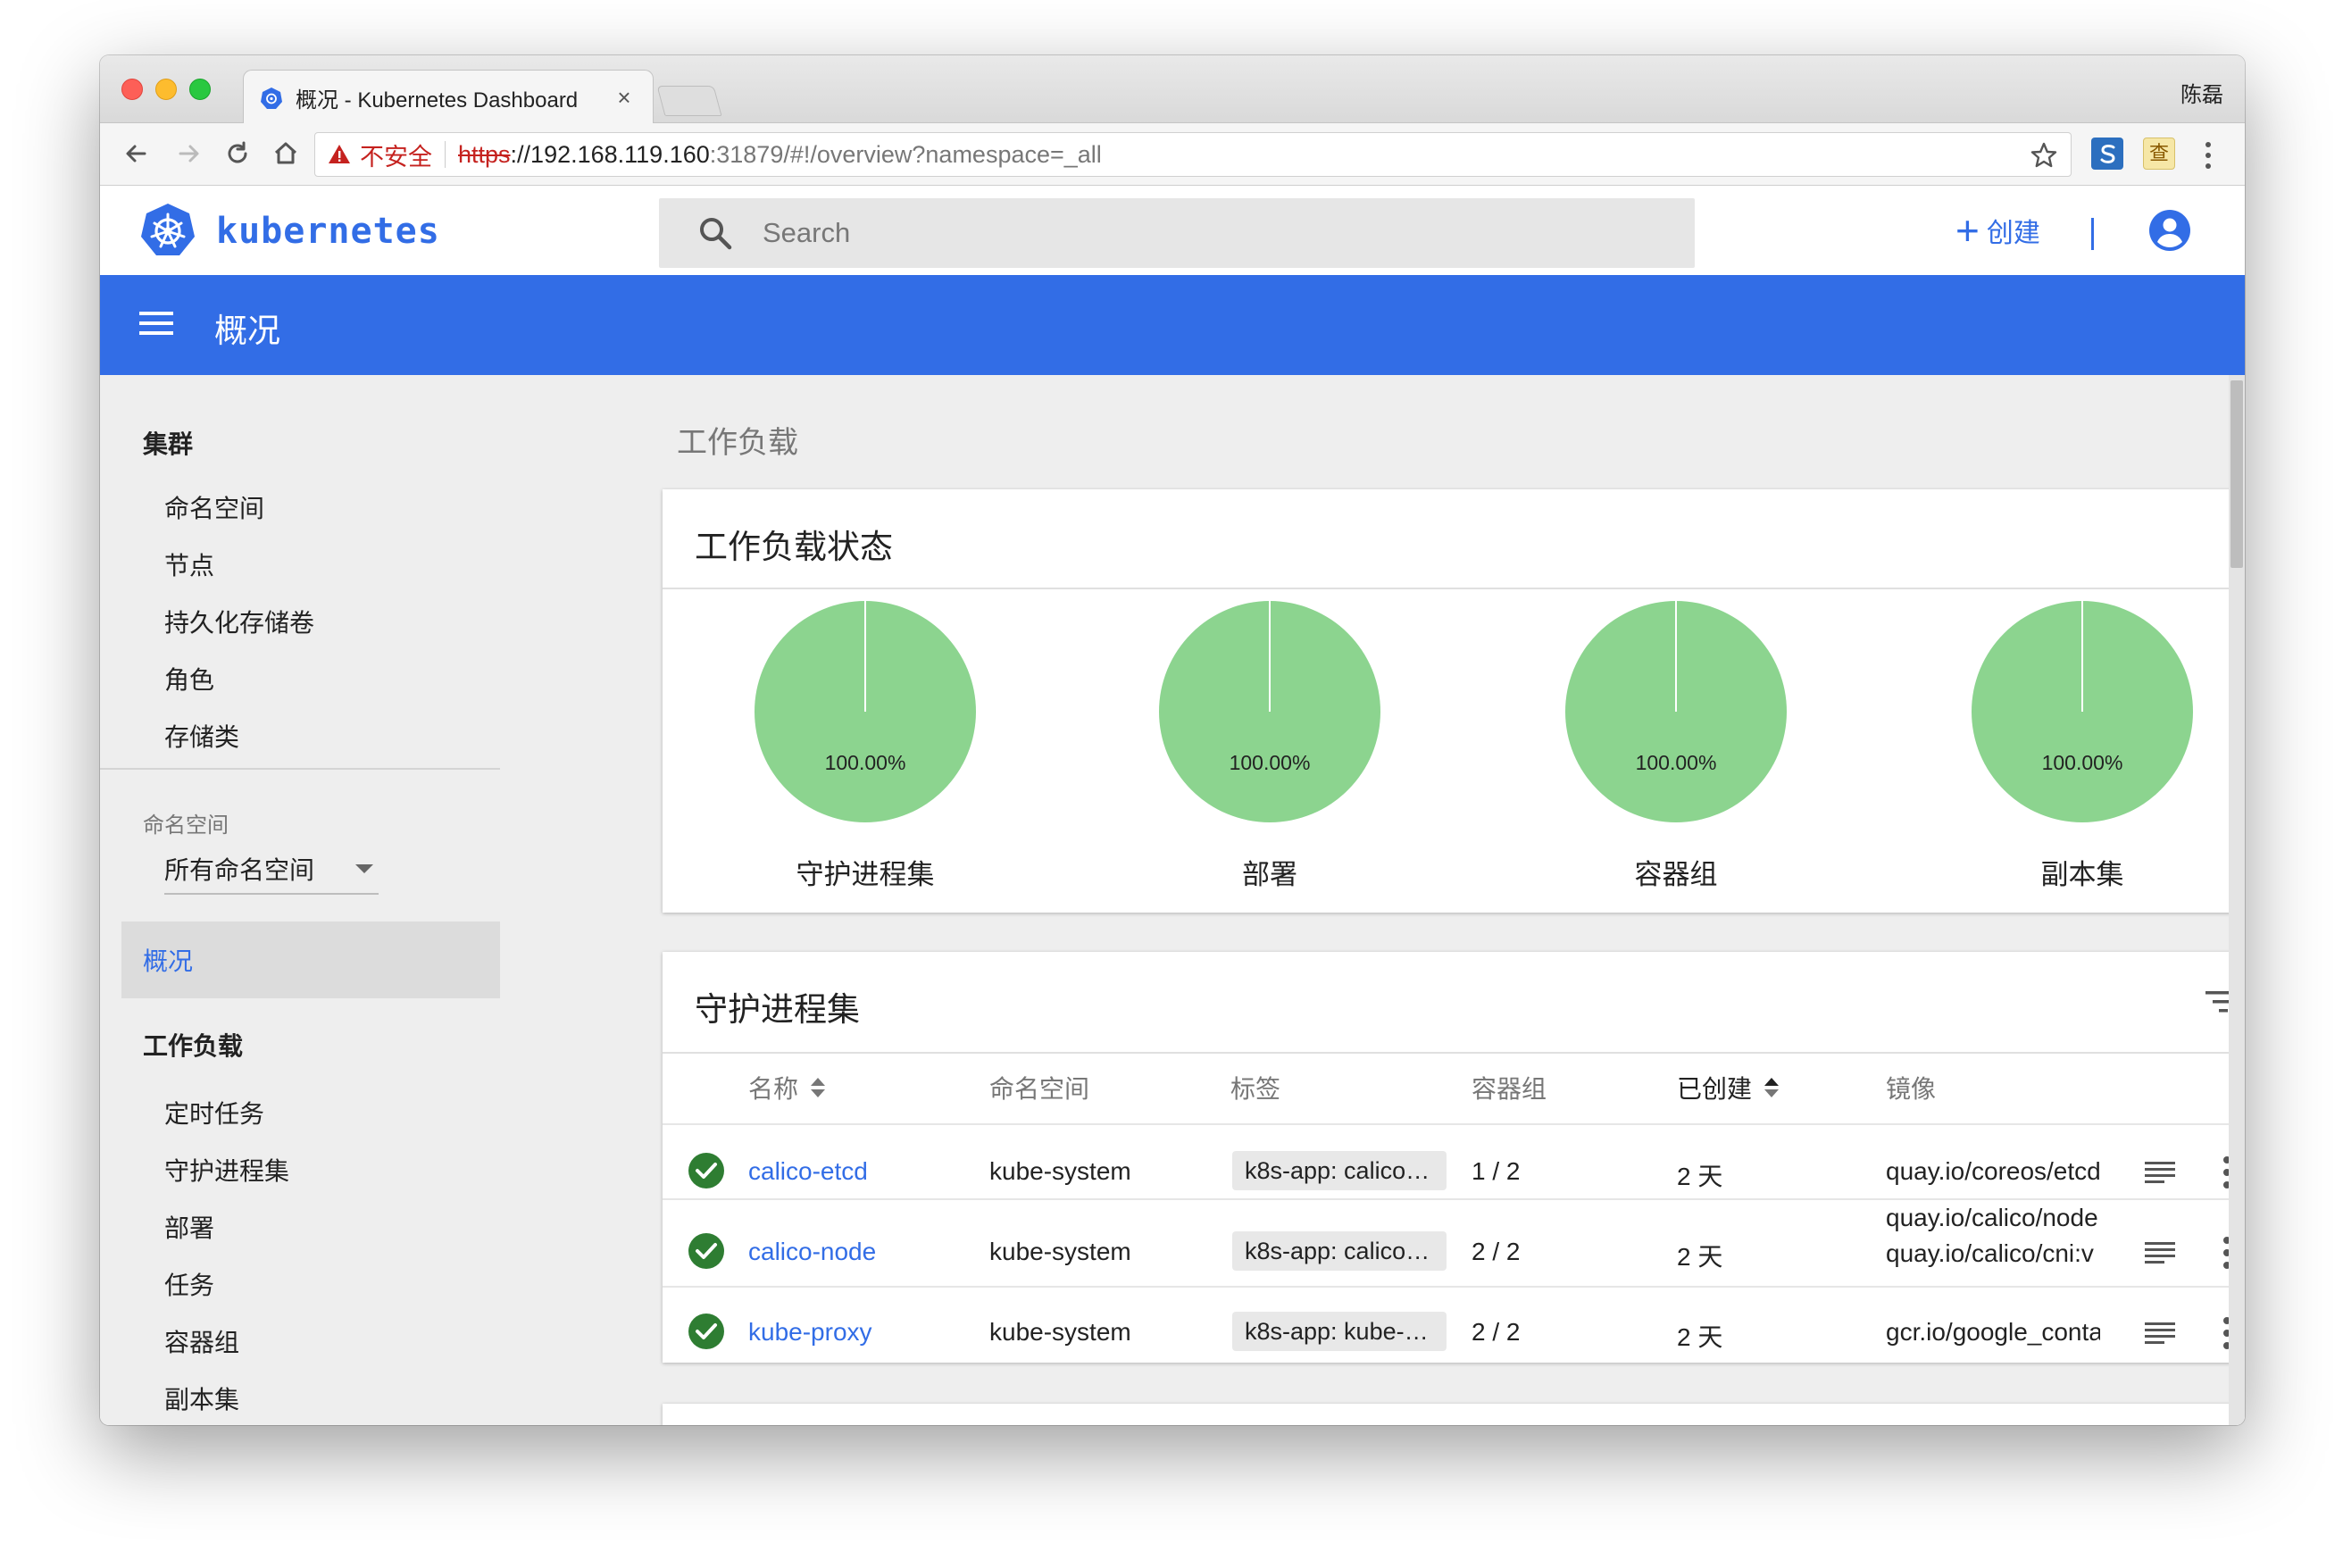 This screenshot has width=2343, height=1568. Describe the element at coordinates (189, 679) in the screenshot. I see `sidebar-item-roles: 角色` at that location.